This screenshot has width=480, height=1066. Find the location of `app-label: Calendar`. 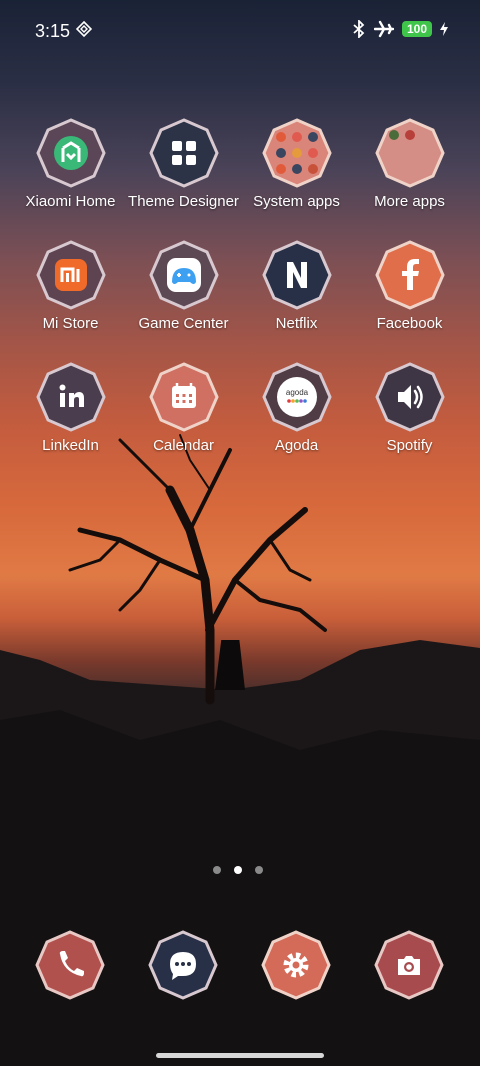

app-label: Calendar is located at coordinates (183, 445).